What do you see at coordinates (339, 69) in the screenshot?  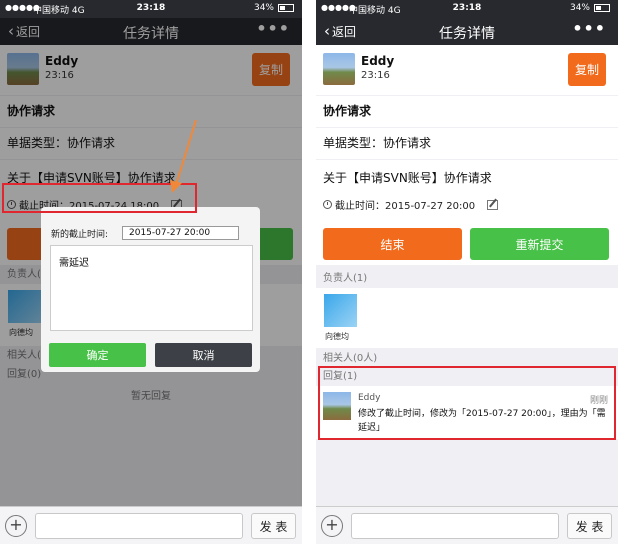 I see `author-avatar` at bounding box center [339, 69].